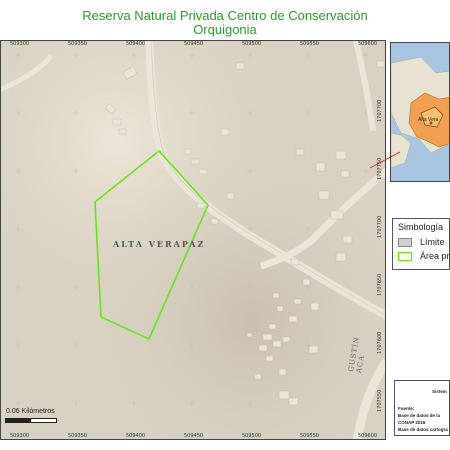 The height and width of the screenshot is (450, 450). Describe the element at coordinates (159, 244) in the screenshot. I see `region-label: ALTA VERAPAZ` at that location.